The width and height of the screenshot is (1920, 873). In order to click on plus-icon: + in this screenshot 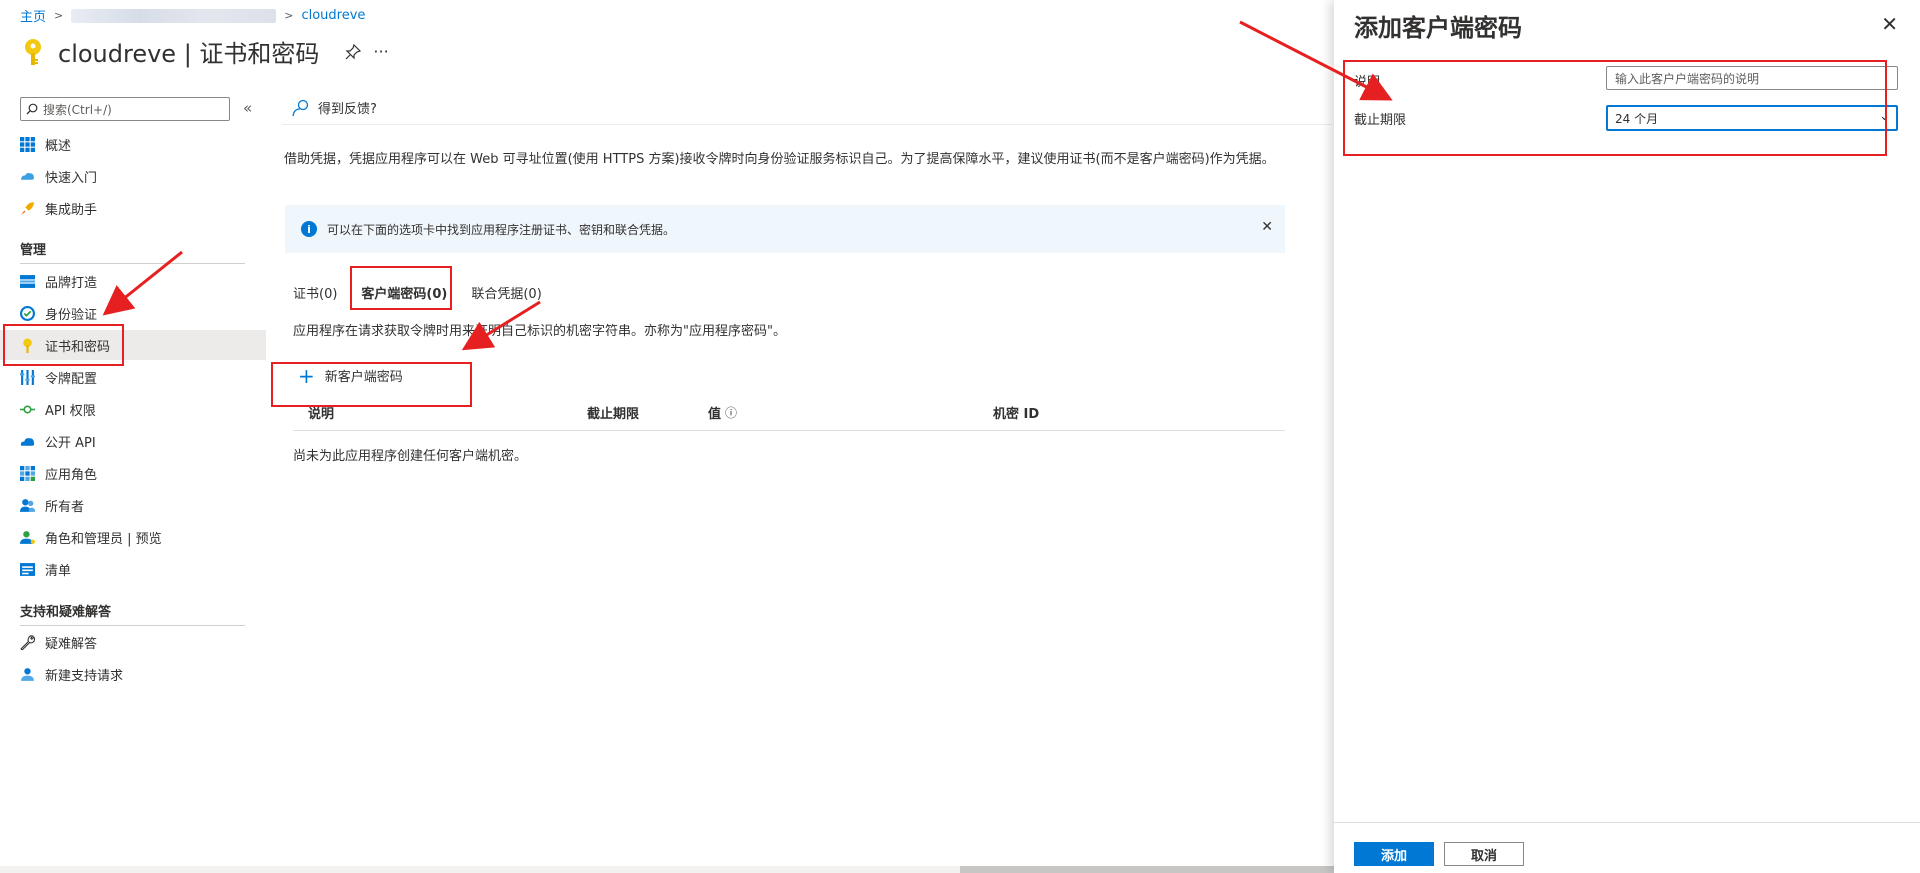, I will do `click(306, 375)`.